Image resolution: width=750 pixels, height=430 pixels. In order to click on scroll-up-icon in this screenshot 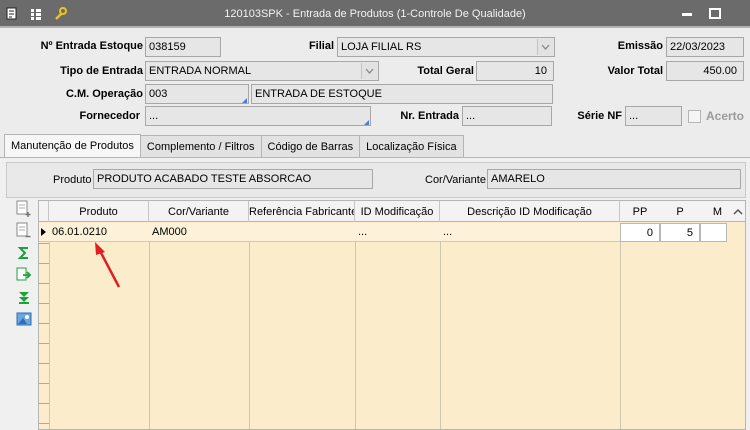, I will do `click(738, 211)`.